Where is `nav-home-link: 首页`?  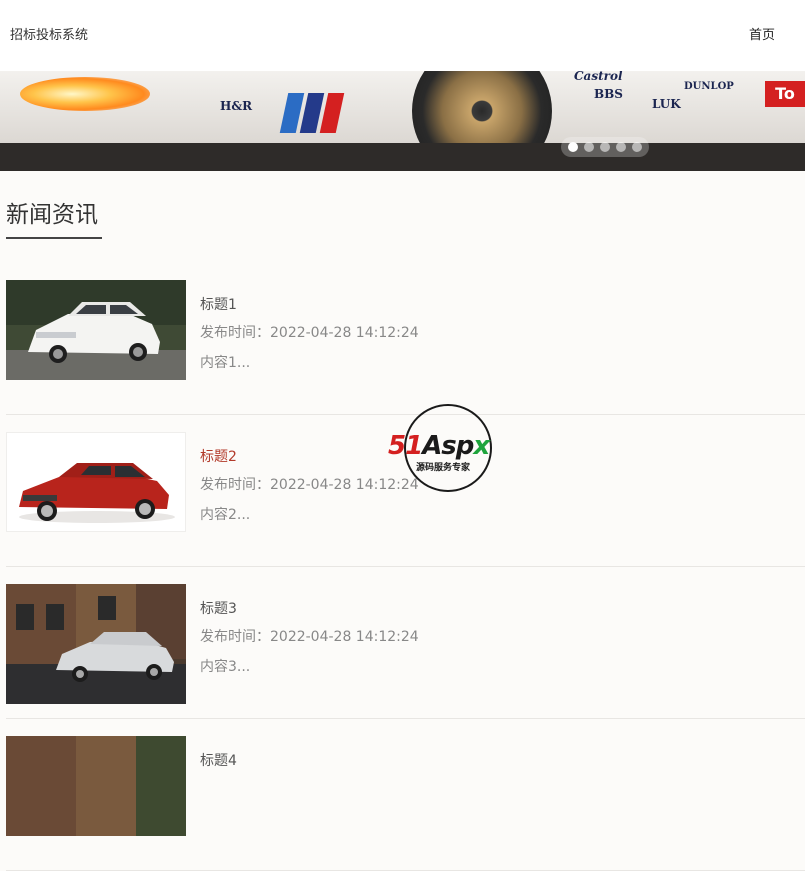
nav-home-link: 首页 is located at coordinates (762, 33).